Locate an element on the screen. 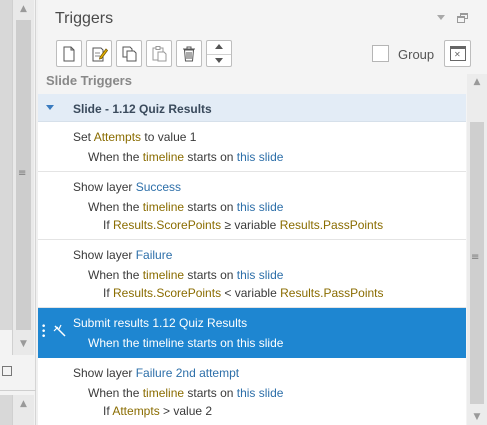 This screenshot has width=487, height=425. trigger-action: Show layer Success is located at coordinates (127, 187).